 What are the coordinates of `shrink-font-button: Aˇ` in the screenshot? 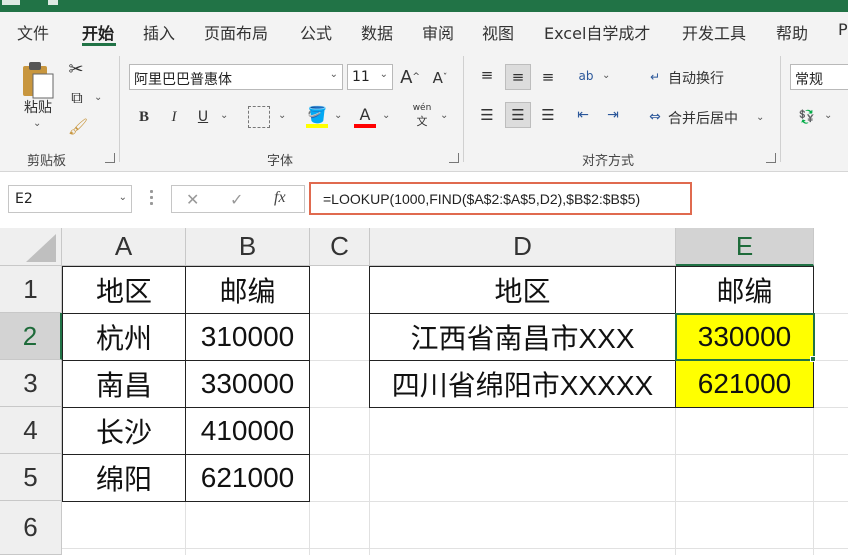 It's located at (440, 78).